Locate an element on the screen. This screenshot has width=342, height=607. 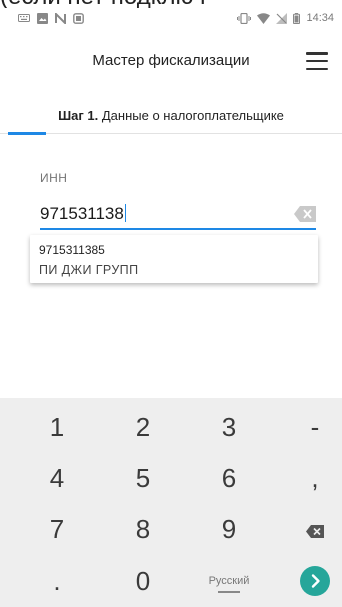
key-6: 6 is located at coordinates (229, 478).